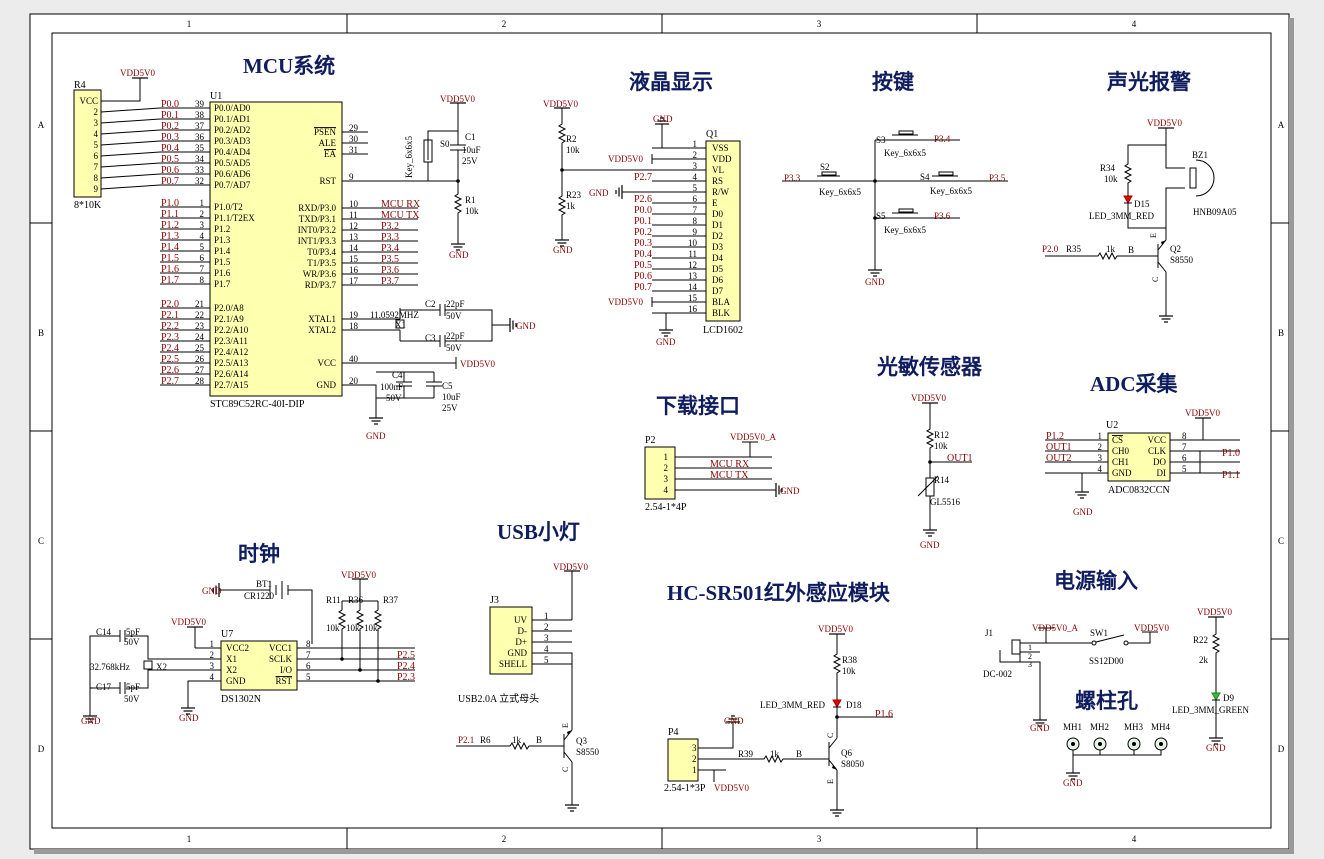 Image resolution: width=1324 pixels, height=859 pixels. What do you see at coordinates (189, 839) in the screenshot?
I see `col-label-1-bottom: 1` at bounding box center [189, 839].